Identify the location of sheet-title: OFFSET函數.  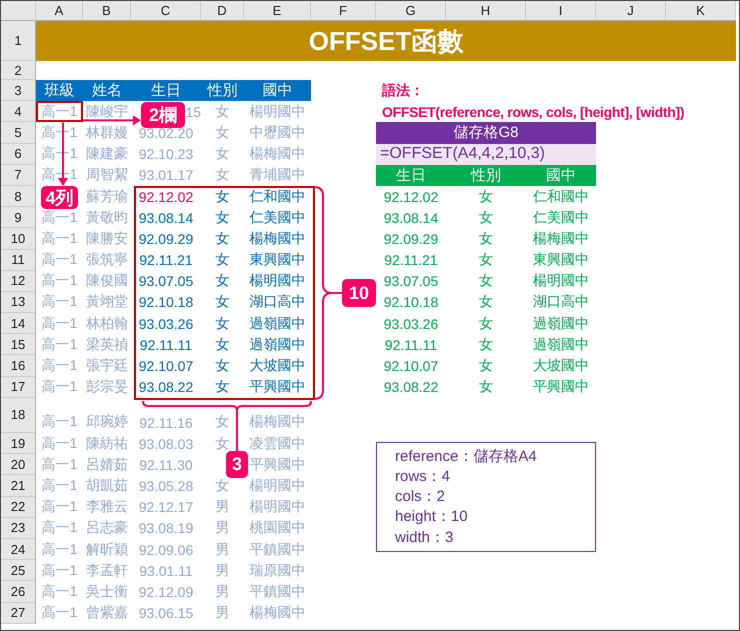
(386, 41).